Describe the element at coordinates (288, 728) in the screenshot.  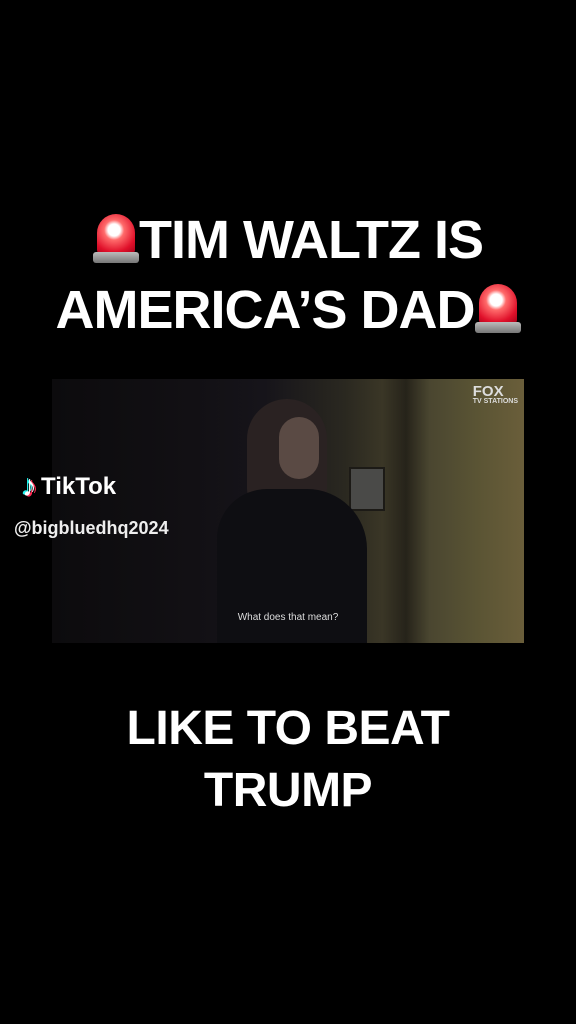
I see `caption-line1: LIKE TO BEAT` at that location.